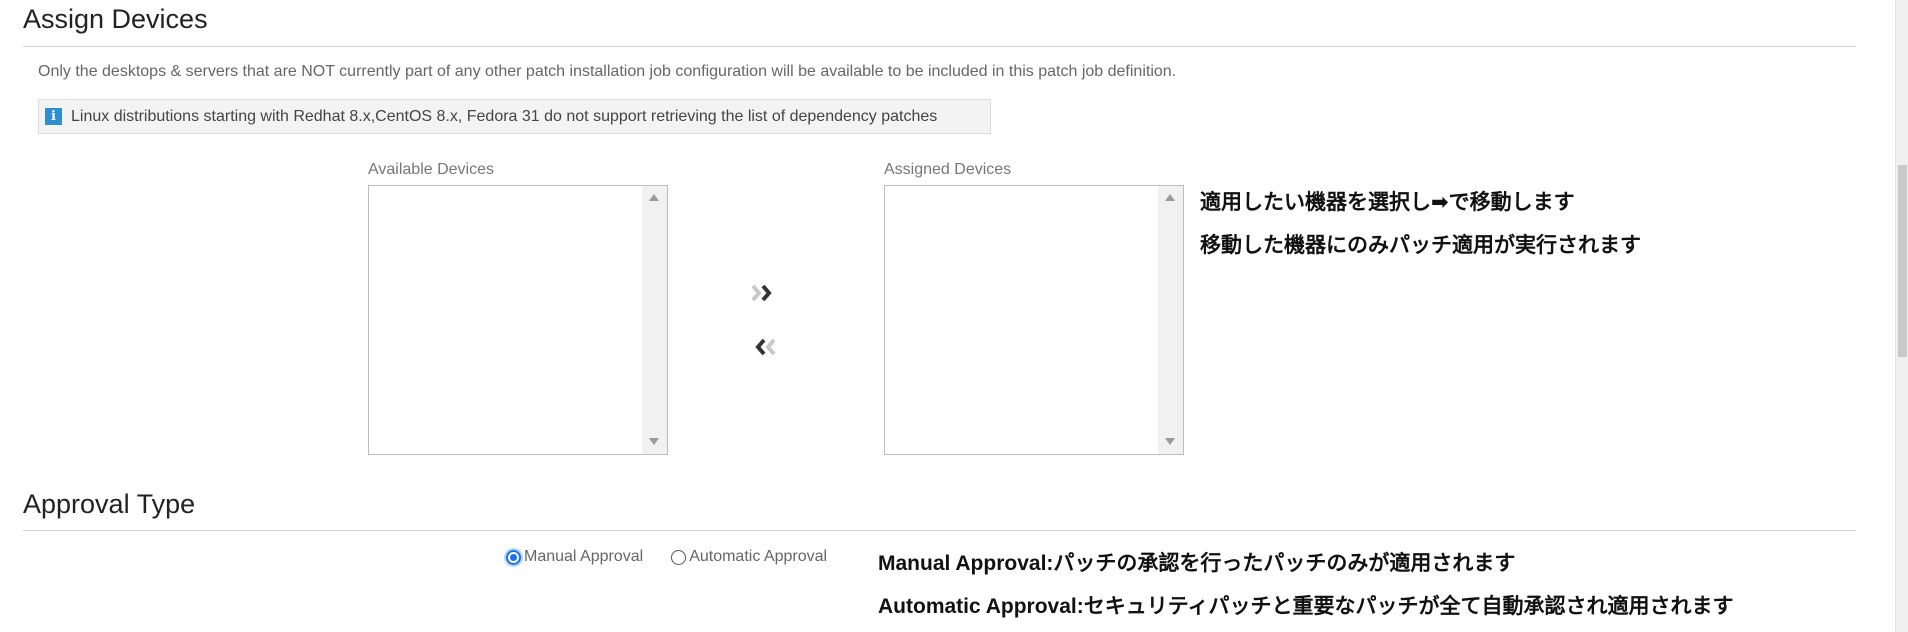 The image size is (1908, 632). What do you see at coordinates (583, 557) in the screenshot?
I see `manual-approval-label: Manual Approval` at bounding box center [583, 557].